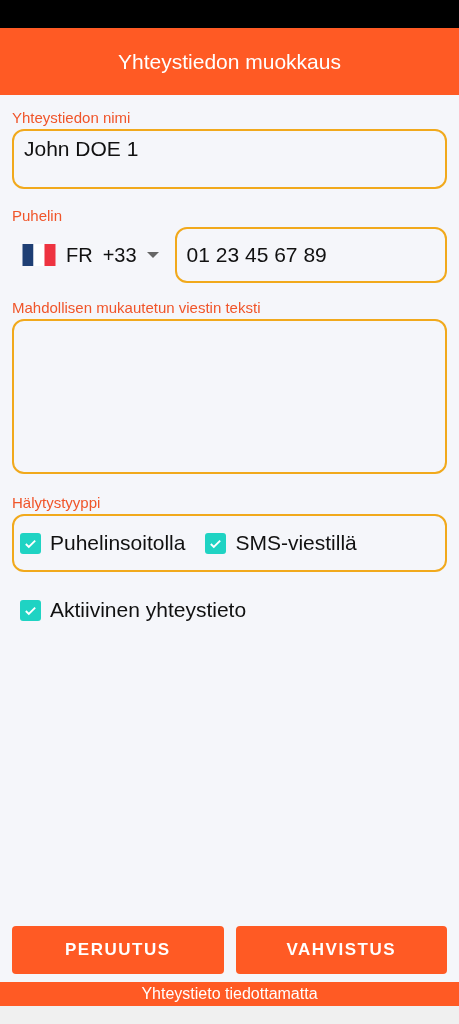  What do you see at coordinates (229, 994) in the screenshot?
I see `status-bar: Yhteystieto tiedottamatta` at bounding box center [229, 994].